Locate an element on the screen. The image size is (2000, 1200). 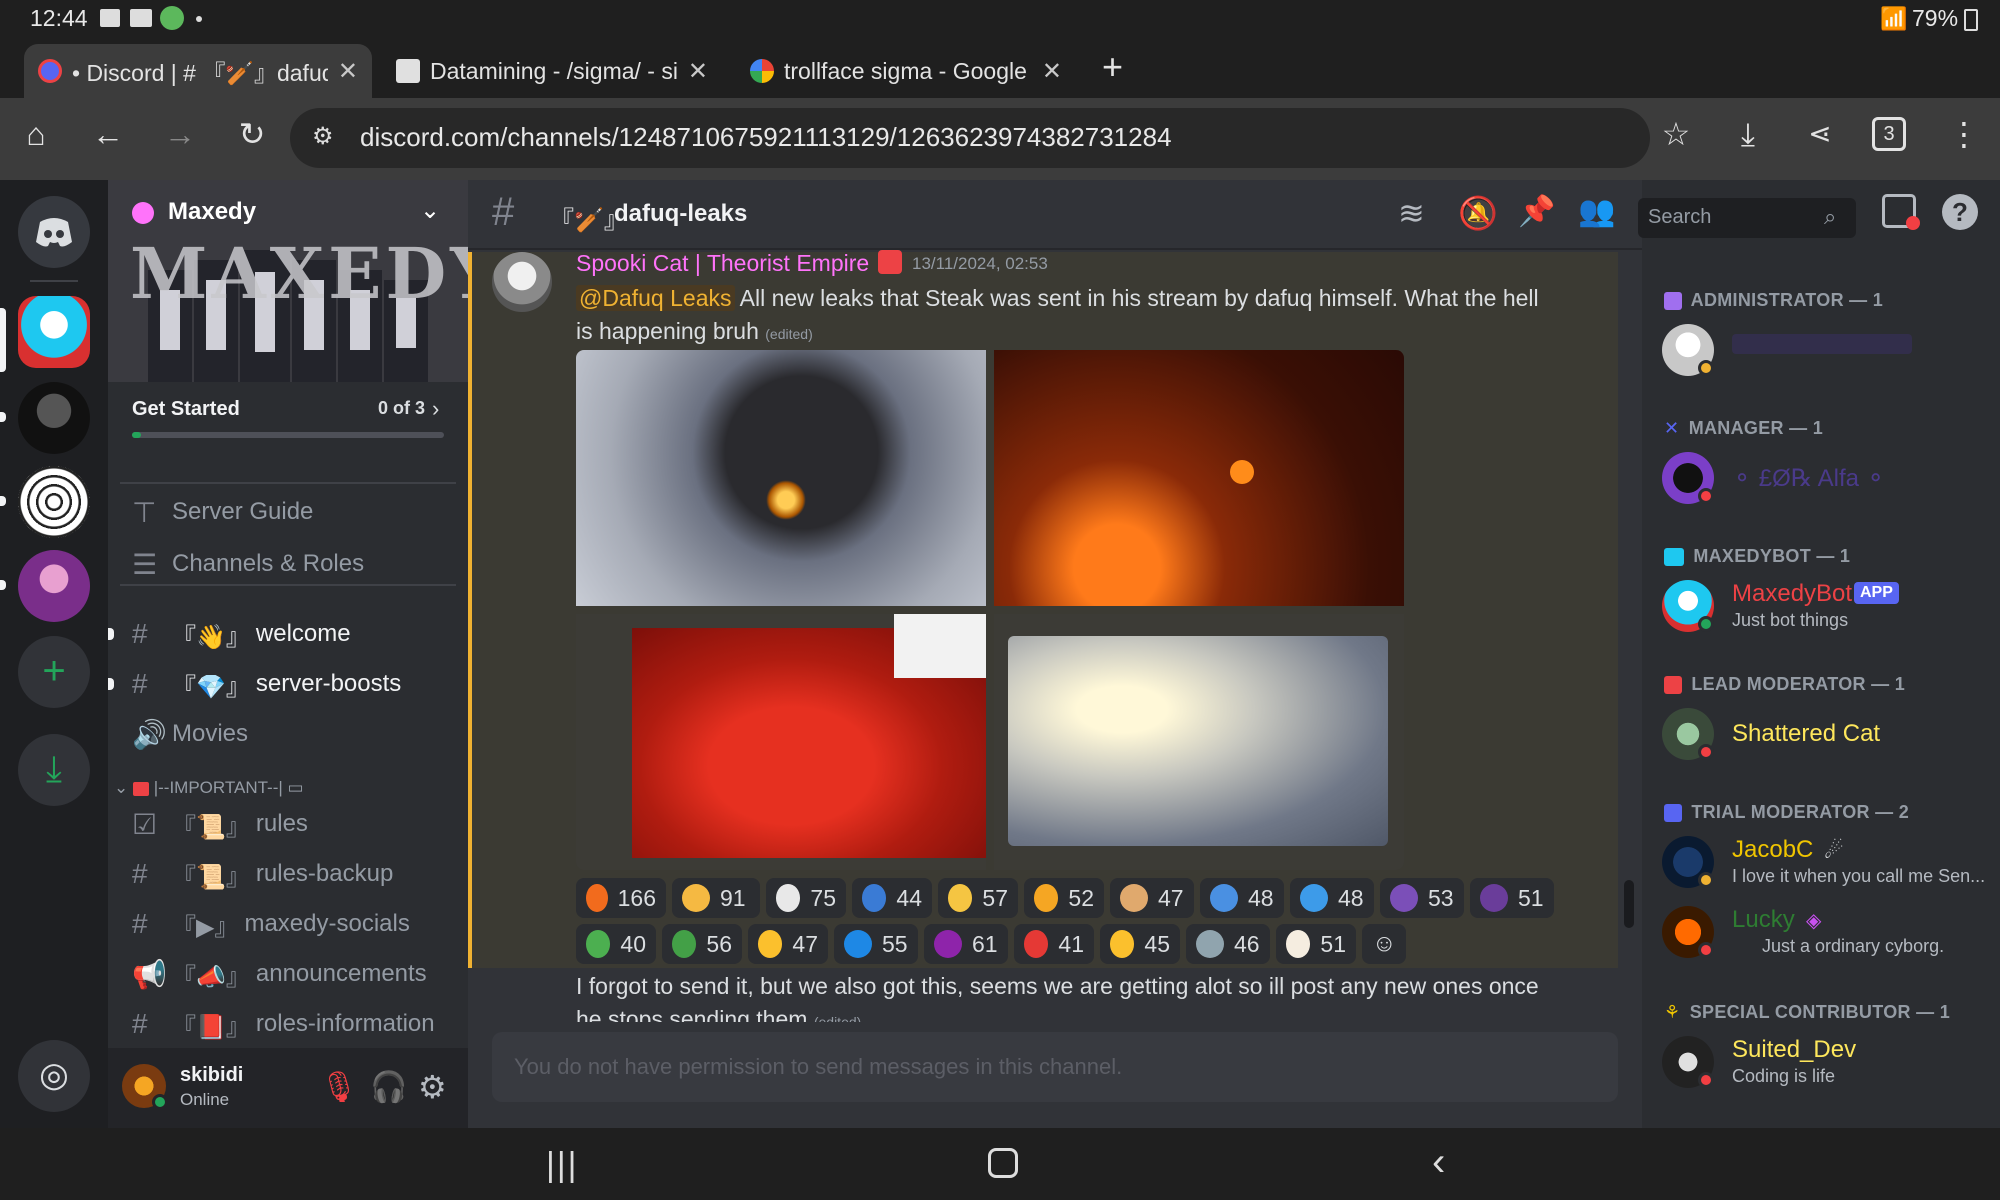
channel-maxedy-socials: # 『▶』 maxedy-socials is located at coordinates (271, 924).